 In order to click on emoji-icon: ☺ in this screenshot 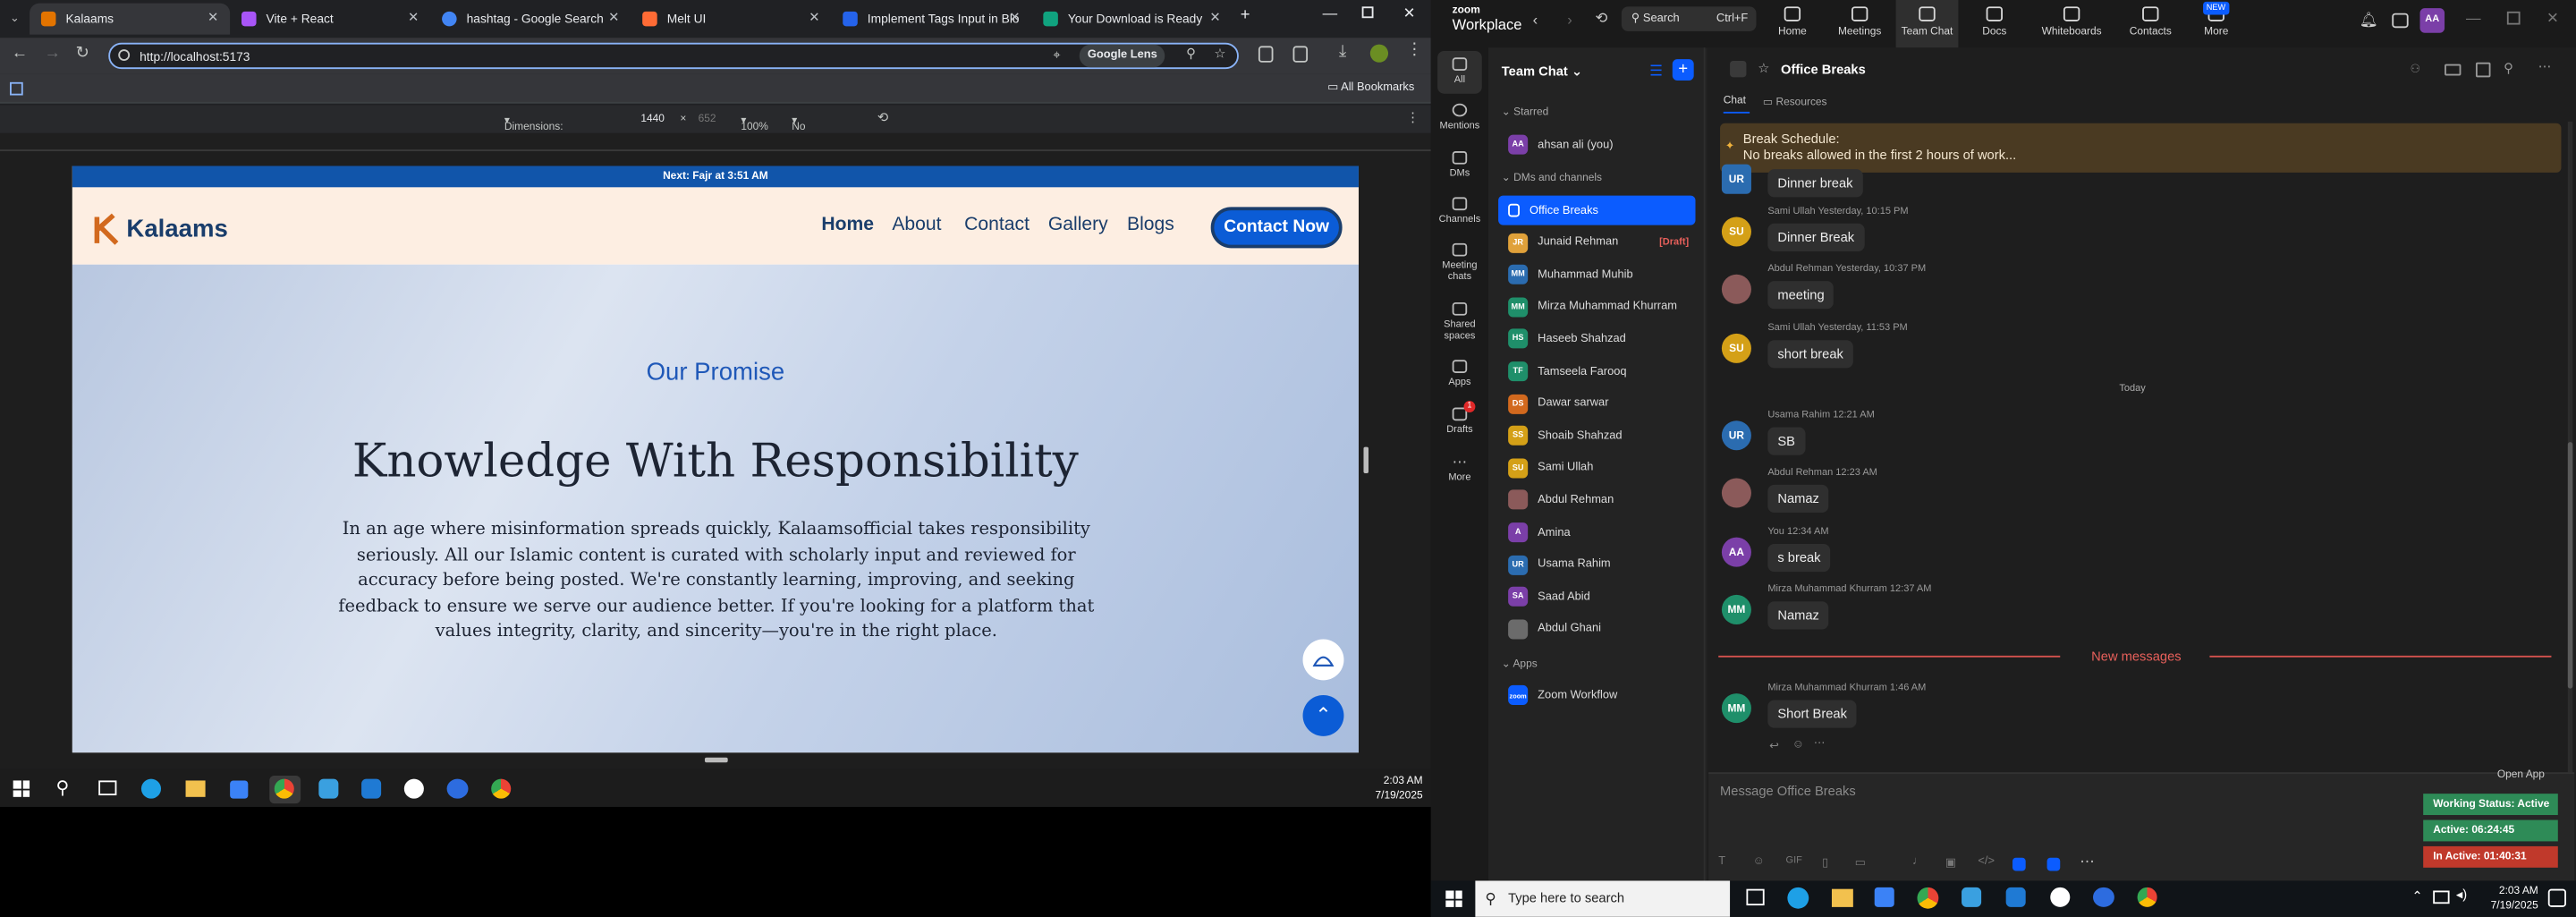, I will do `click(1759, 862)`.